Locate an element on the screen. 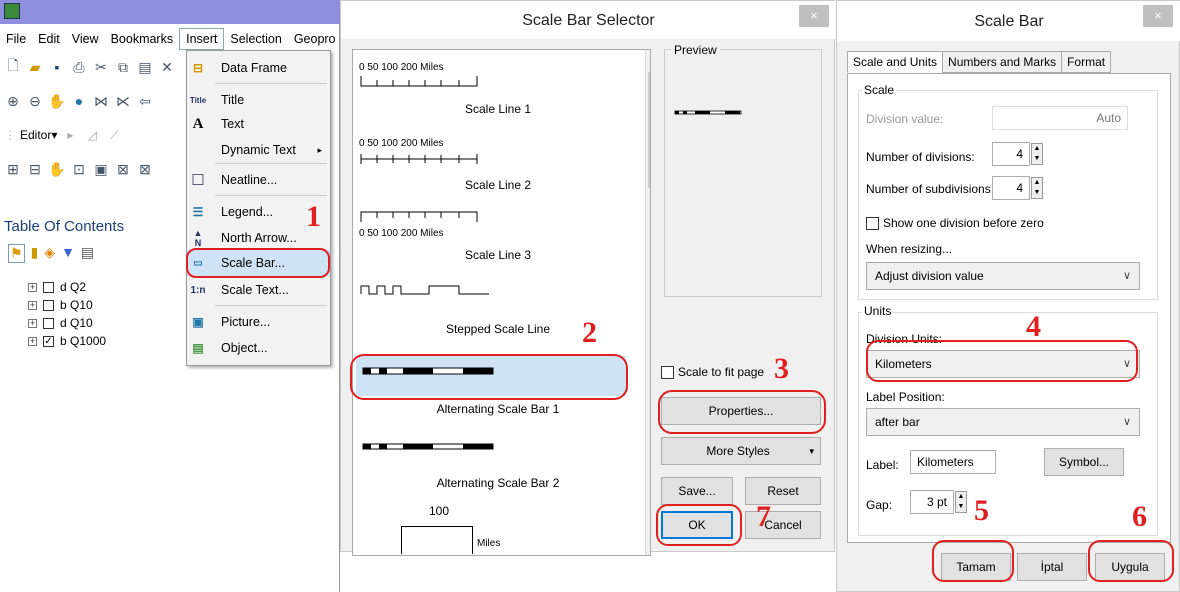 The height and width of the screenshot is (592, 1180). fixed-zoom-icon: ⊠ is located at coordinates (123, 169).